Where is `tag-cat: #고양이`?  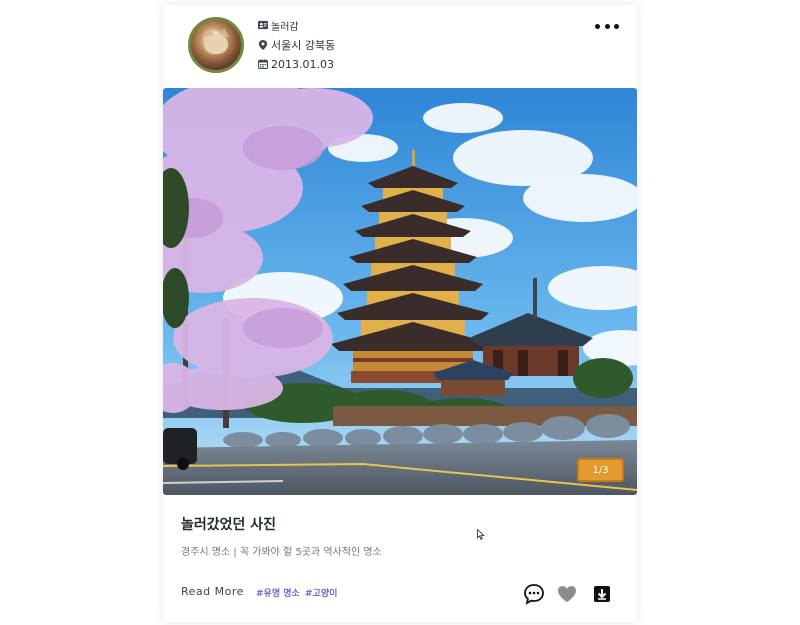 tag-cat: #고양이 is located at coordinates (321, 592).